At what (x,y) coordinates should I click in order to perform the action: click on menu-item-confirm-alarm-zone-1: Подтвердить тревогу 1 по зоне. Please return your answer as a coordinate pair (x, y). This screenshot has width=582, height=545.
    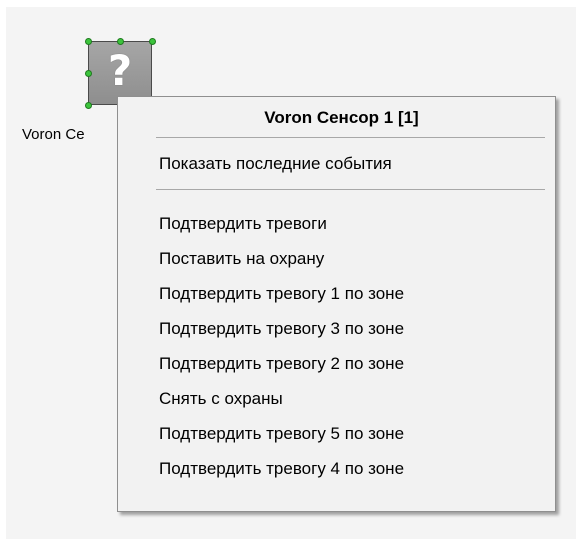
    Looking at the image, I should click on (336, 293).